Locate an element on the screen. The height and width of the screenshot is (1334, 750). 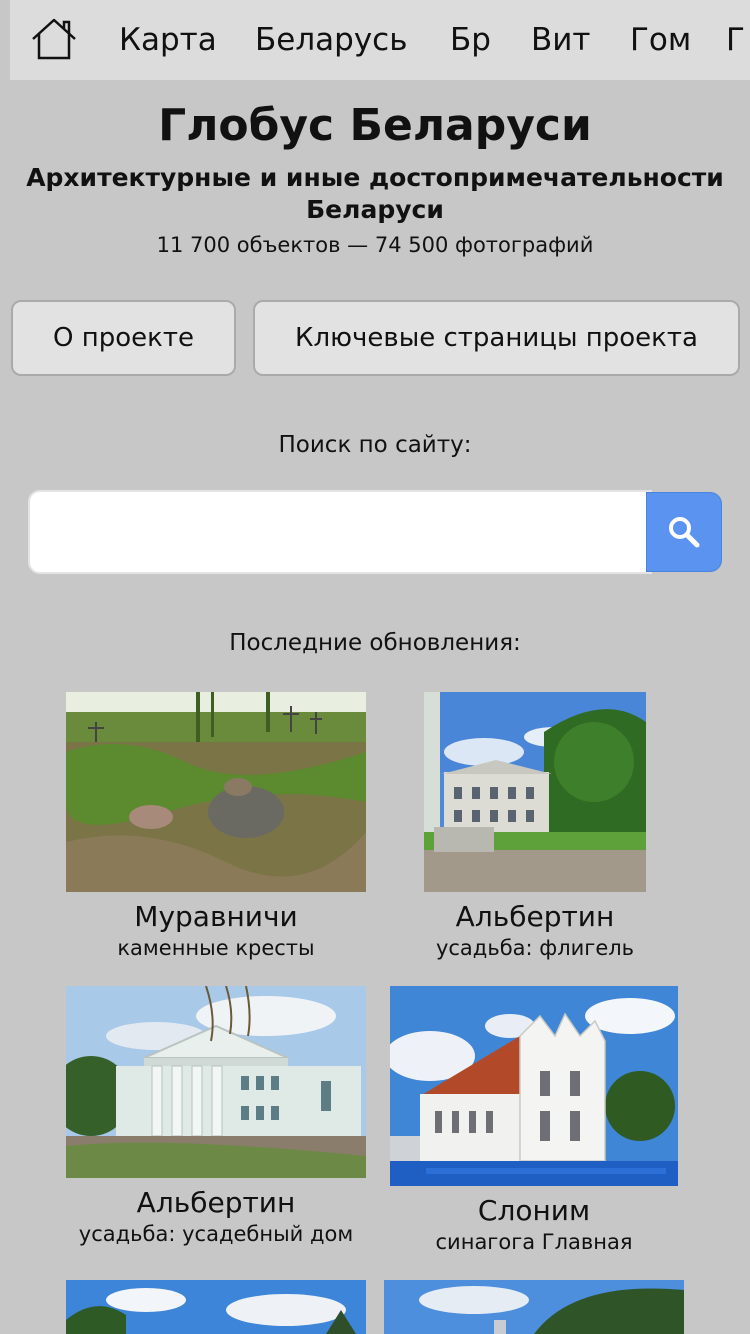
nav-belarus: Беларусь is located at coordinates (331, 40).